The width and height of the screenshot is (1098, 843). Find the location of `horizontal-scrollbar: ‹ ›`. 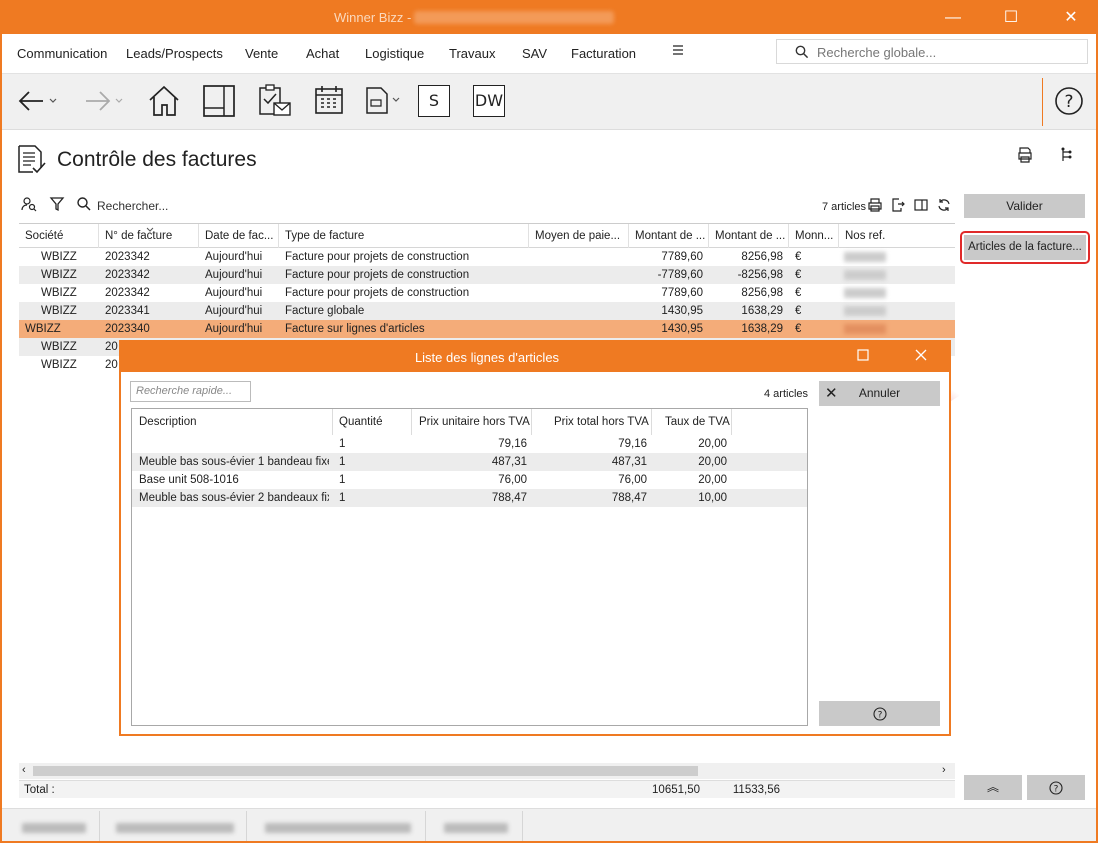

horizontal-scrollbar: ‹ › is located at coordinates (487, 771).